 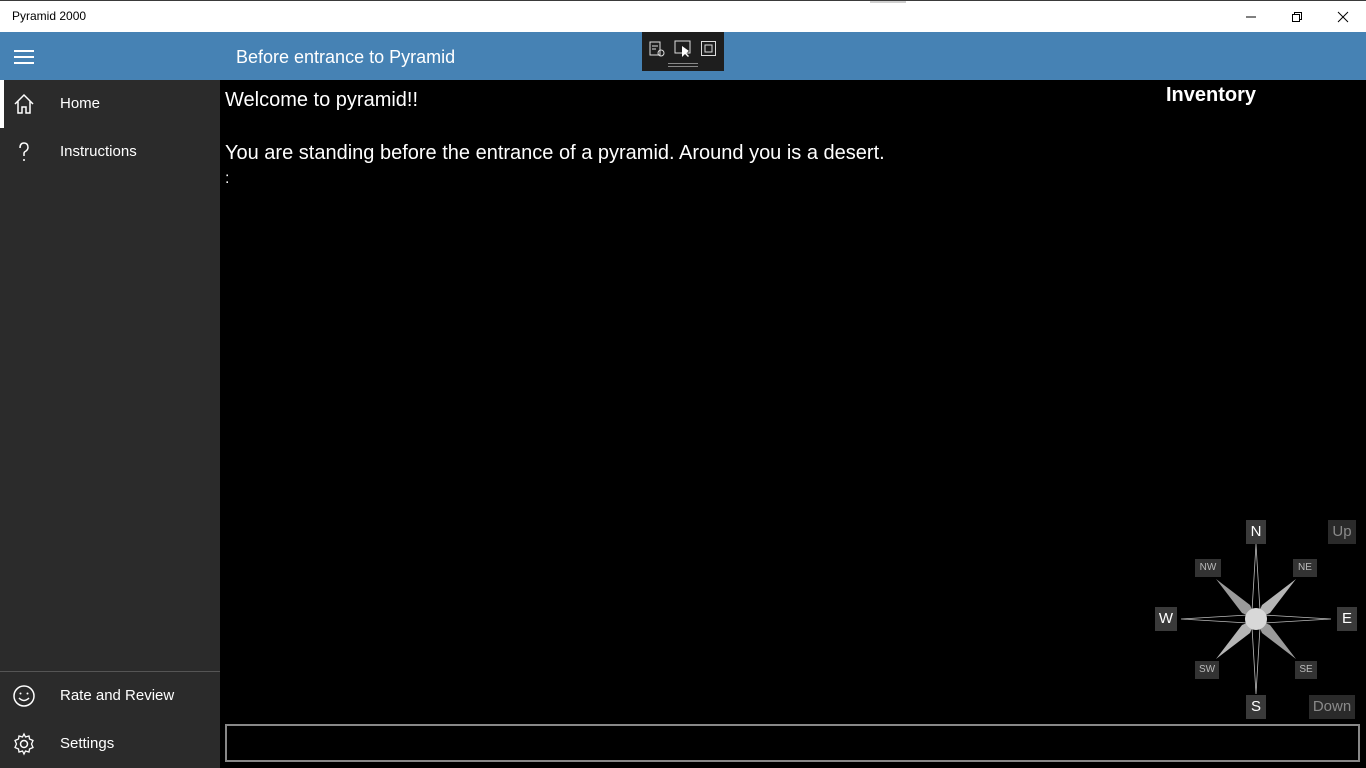 What do you see at coordinates (1207, 670) in the screenshot?
I see `compass-southwest-button: SW` at bounding box center [1207, 670].